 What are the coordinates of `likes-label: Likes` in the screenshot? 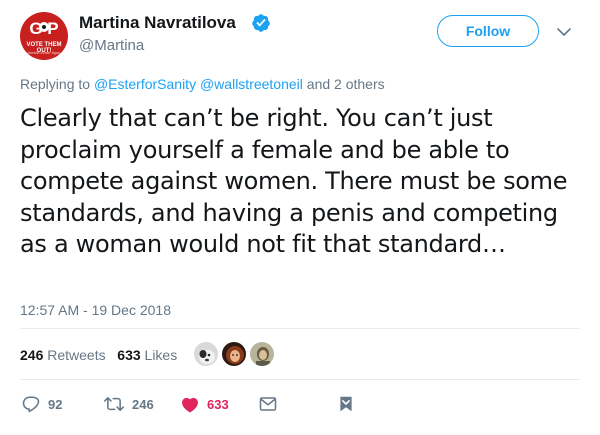 It's located at (161, 355).